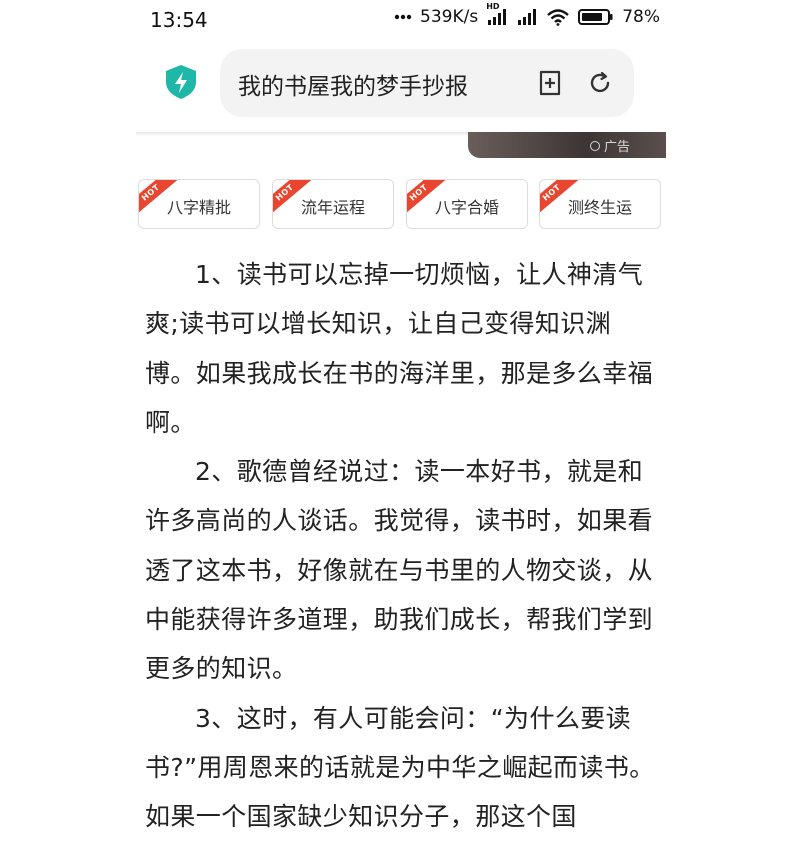 This screenshot has height=852, width=800. I want to click on hd-badge: HD, so click(493, 6).